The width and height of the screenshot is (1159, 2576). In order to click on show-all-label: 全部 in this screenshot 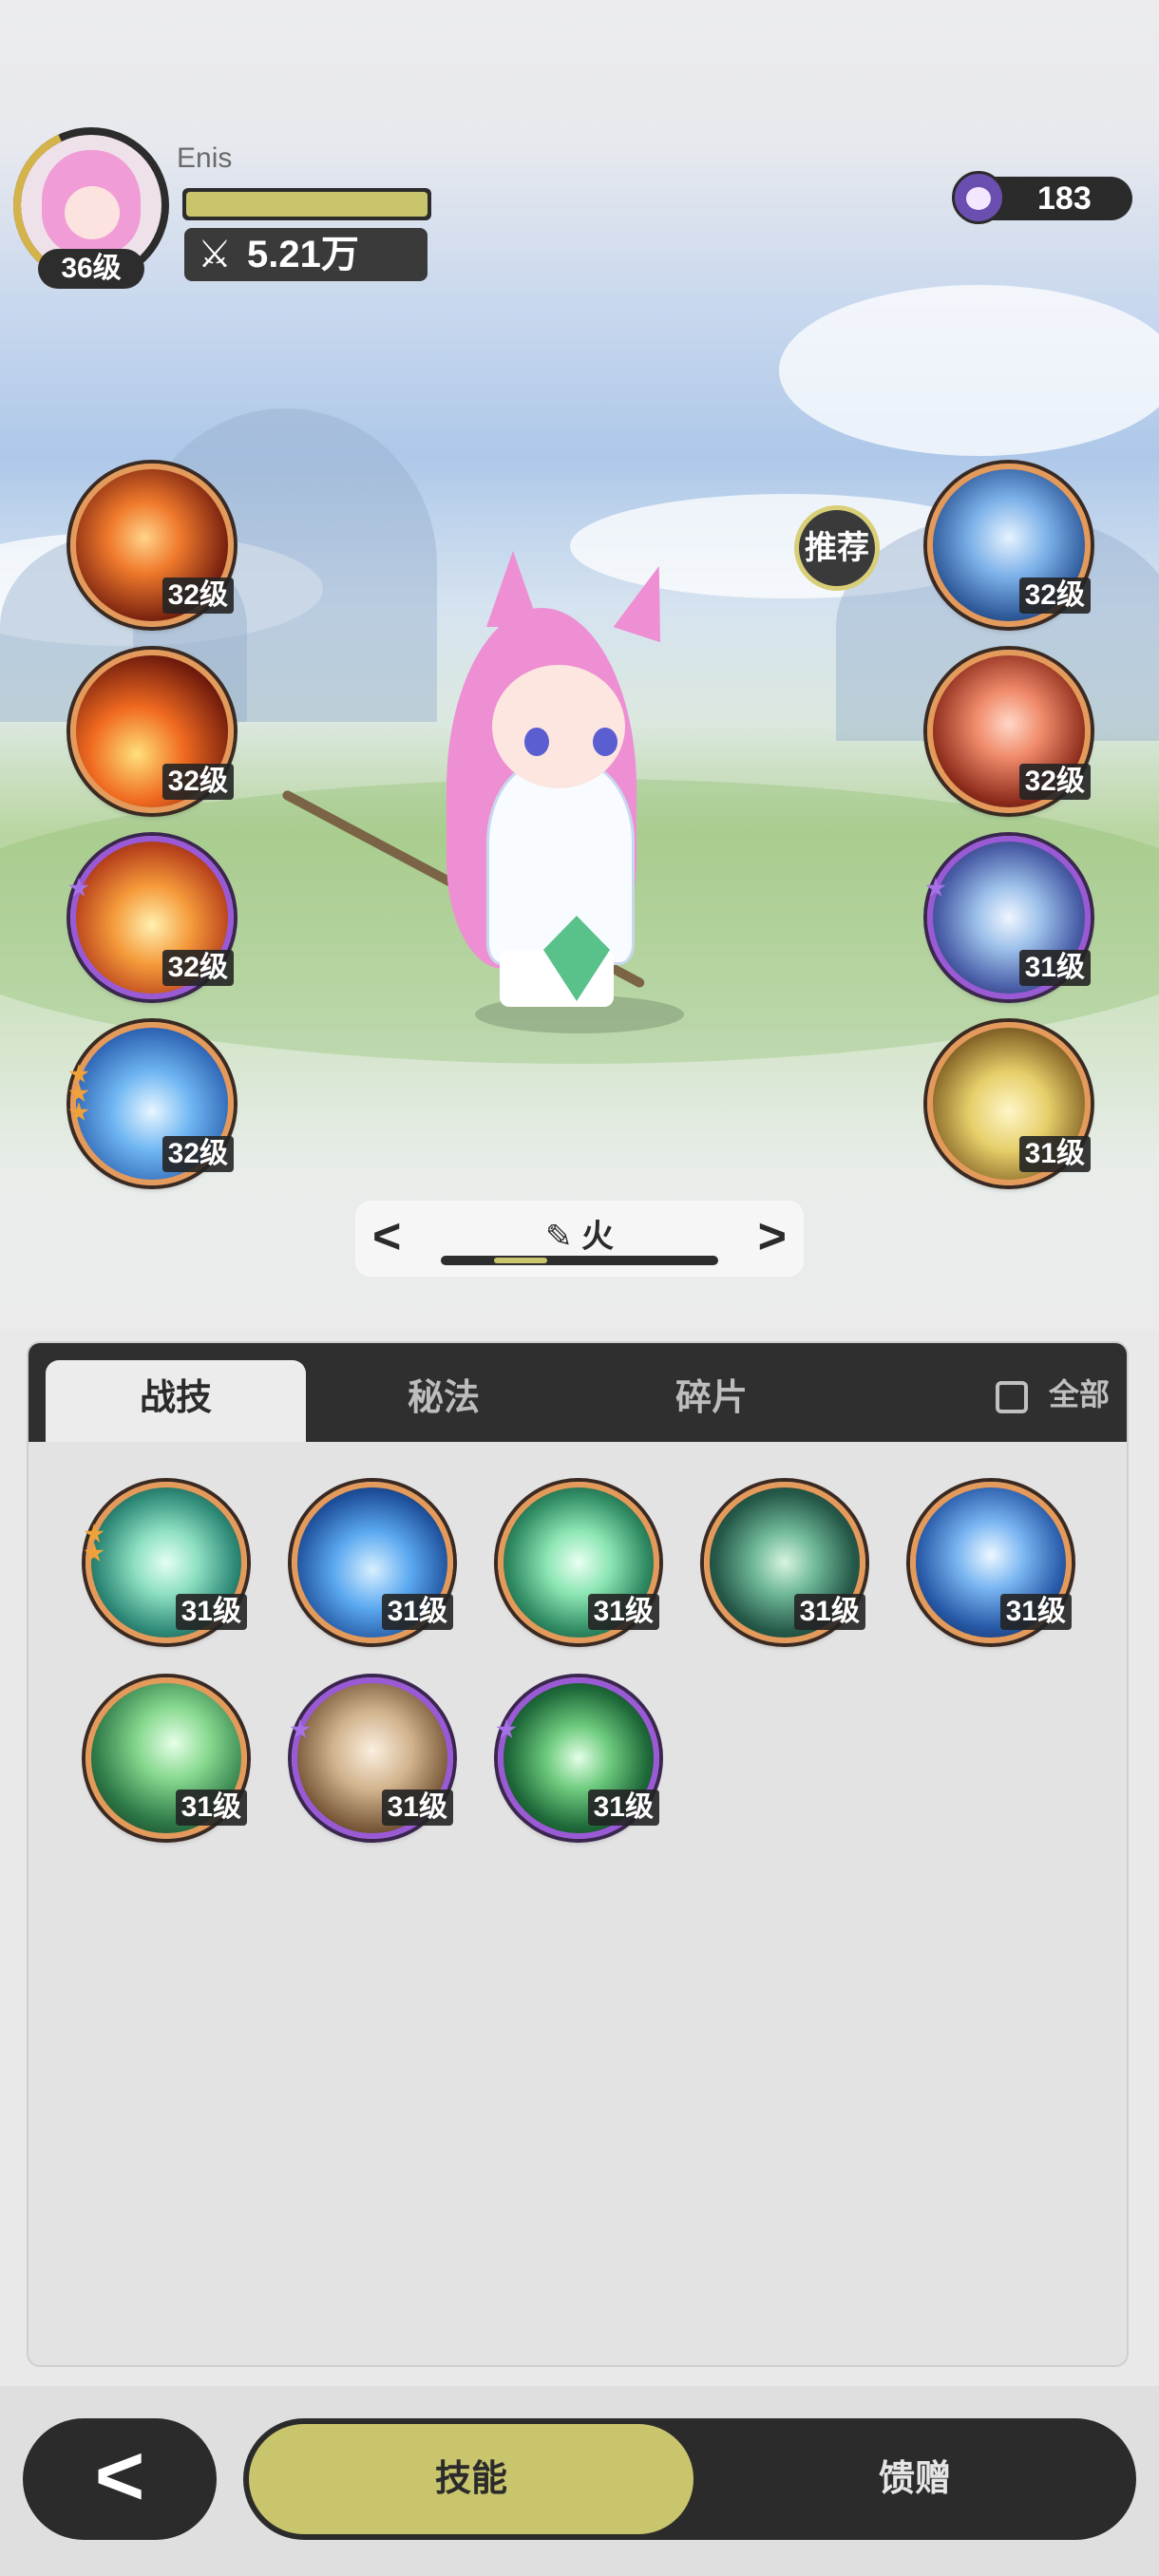, I will do `click(1079, 1394)`.